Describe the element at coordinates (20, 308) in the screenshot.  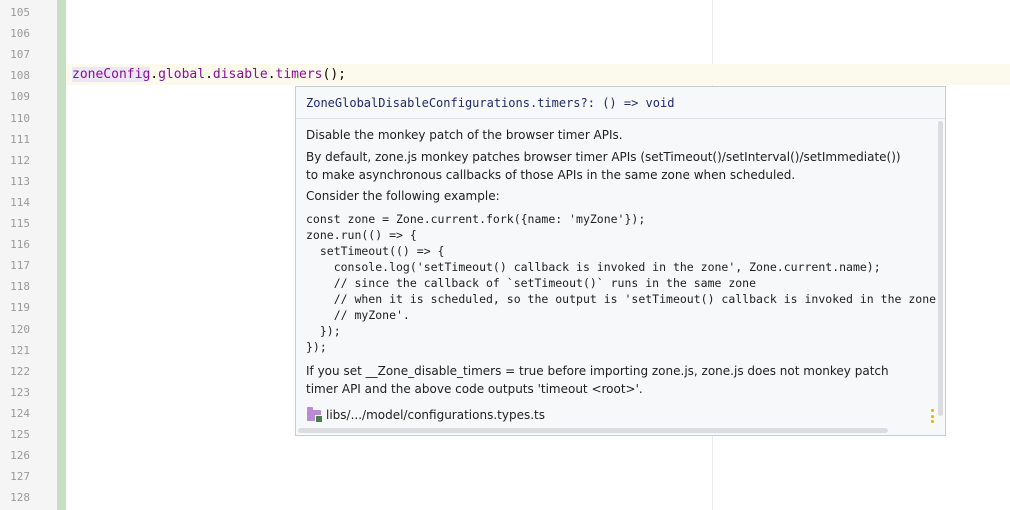
I see `line-number: 119` at that location.